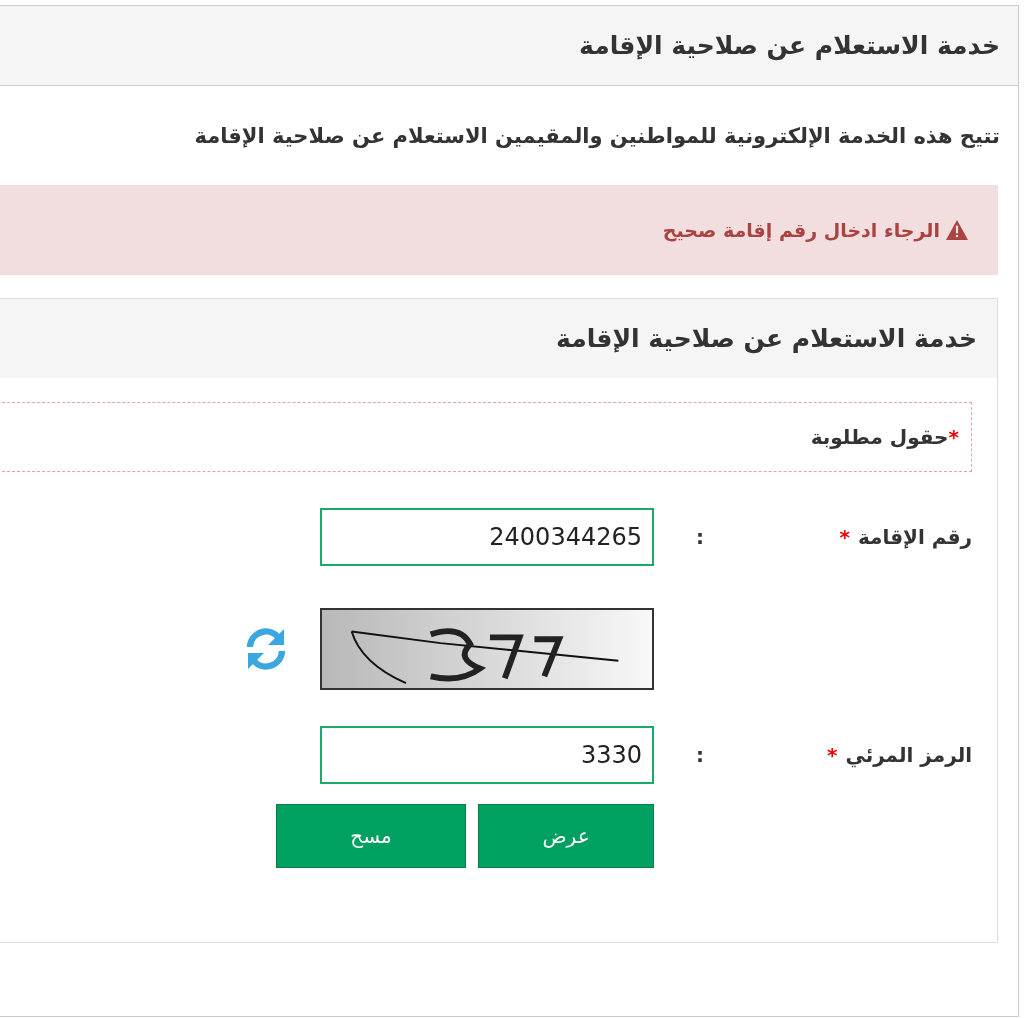 The width and height of the screenshot is (1024, 1019). Describe the element at coordinates (789, 45) in the screenshot. I see `panel-title: خدمة الاستعلام عن صلاحية الإقامة` at that location.